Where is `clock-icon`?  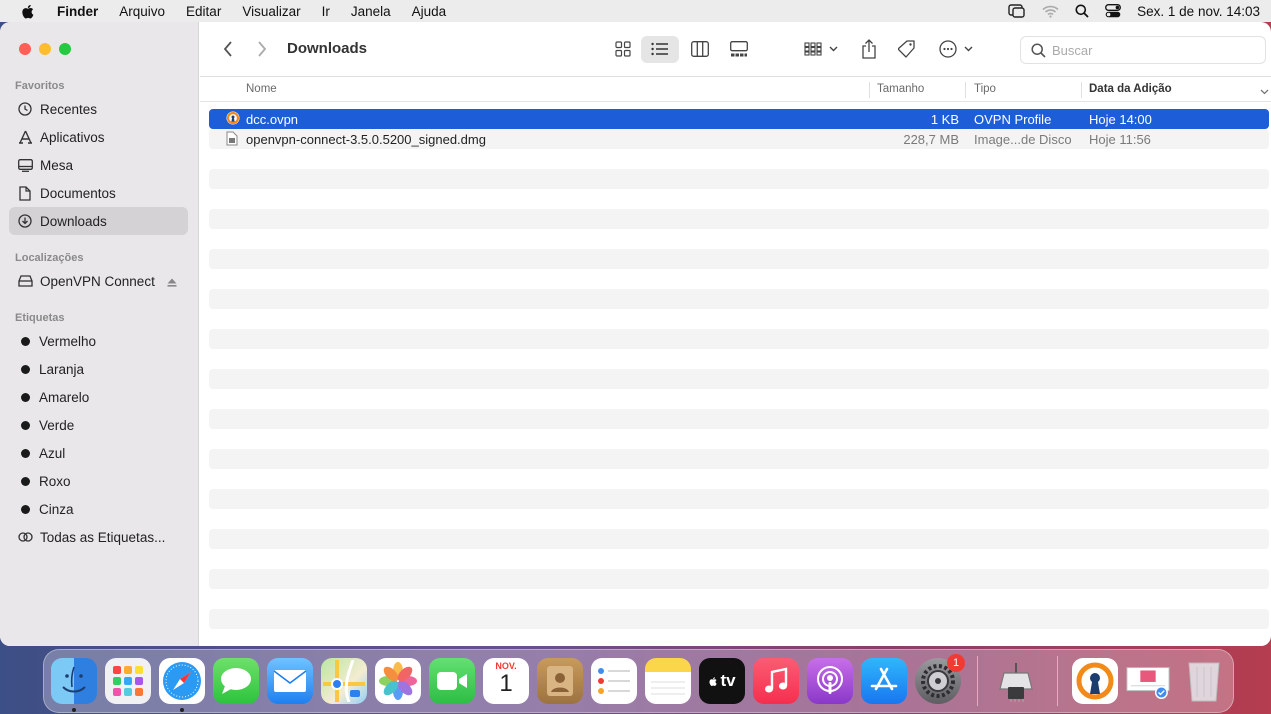 clock-icon is located at coordinates (25, 109).